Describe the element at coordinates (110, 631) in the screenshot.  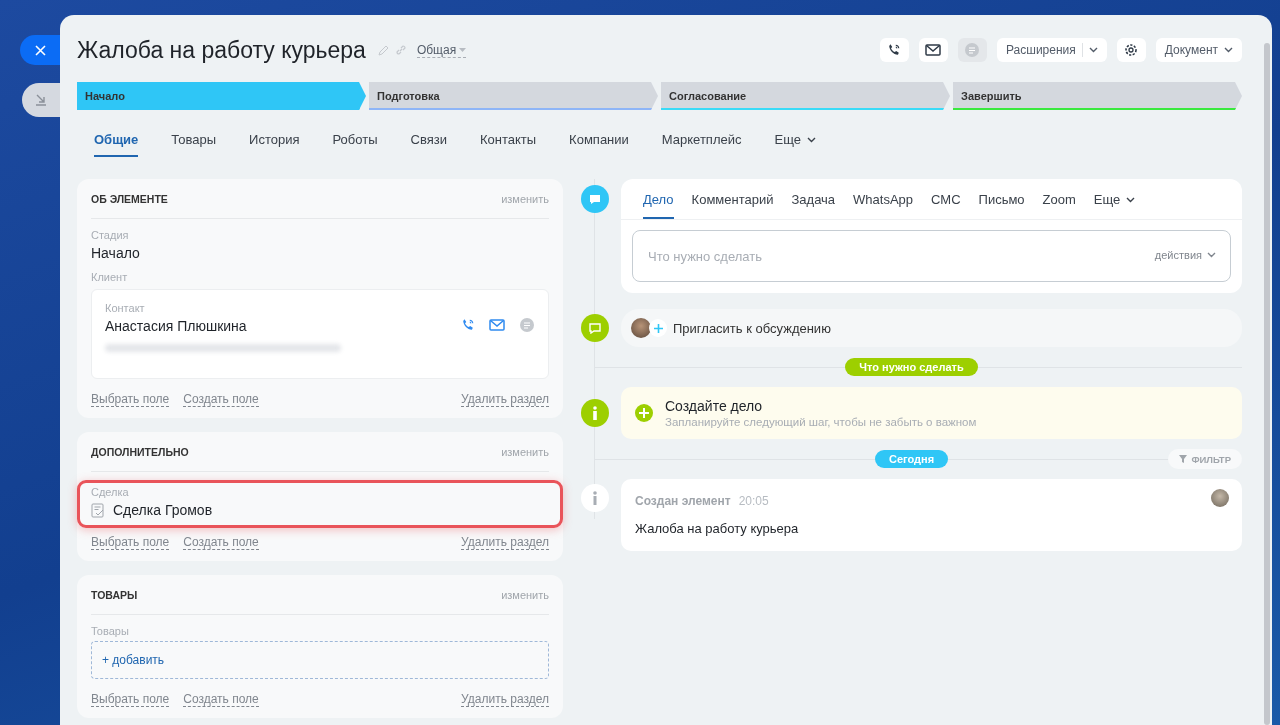
I see `field-label: Товары` at that location.